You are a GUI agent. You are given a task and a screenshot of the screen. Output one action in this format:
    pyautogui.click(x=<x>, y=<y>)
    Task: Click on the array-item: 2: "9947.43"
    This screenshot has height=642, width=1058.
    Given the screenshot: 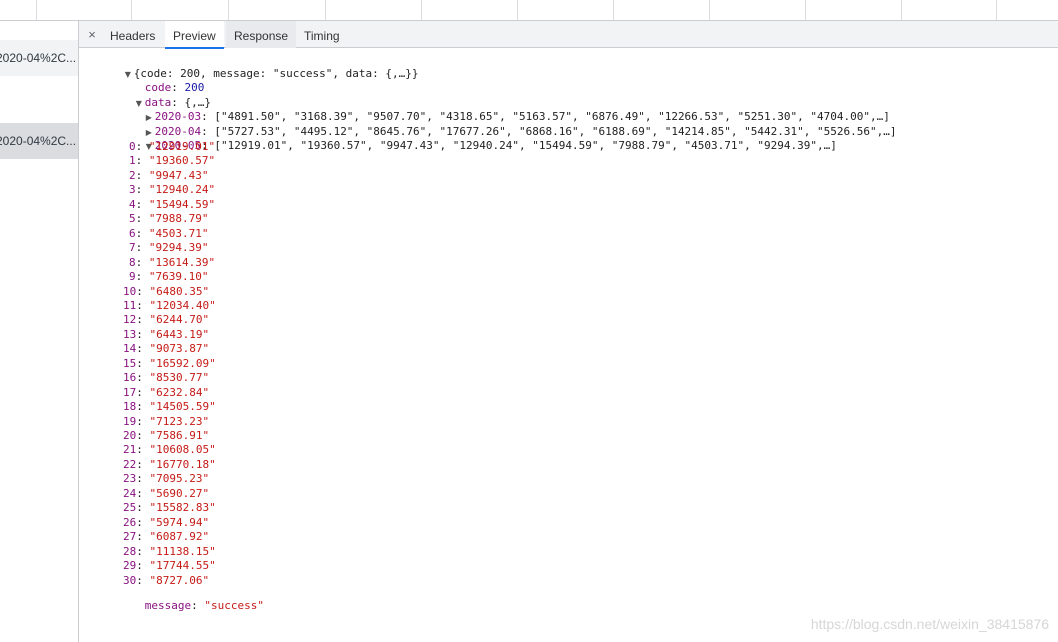 What is the action you would take?
    pyautogui.click(x=169, y=175)
    